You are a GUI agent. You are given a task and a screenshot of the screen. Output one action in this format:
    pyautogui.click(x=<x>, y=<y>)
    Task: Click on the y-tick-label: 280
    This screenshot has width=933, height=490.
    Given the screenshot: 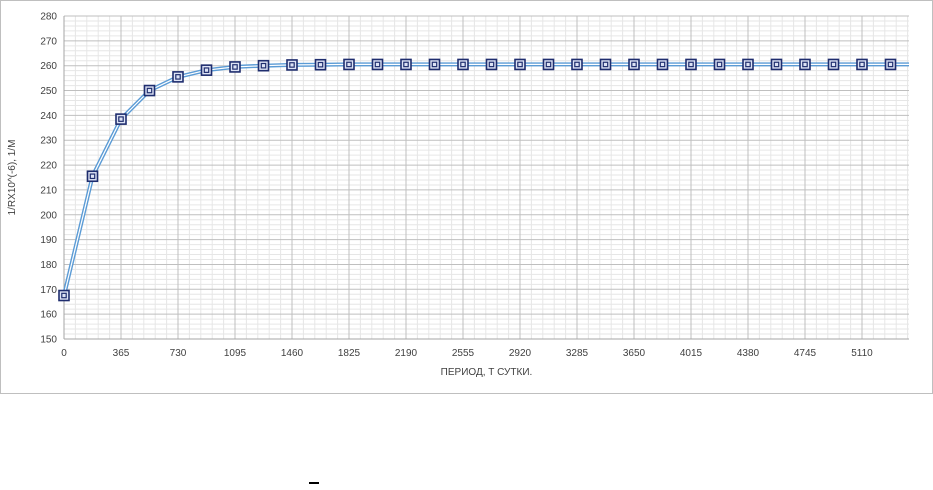 What is the action you would take?
    pyautogui.click(x=48, y=17)
    